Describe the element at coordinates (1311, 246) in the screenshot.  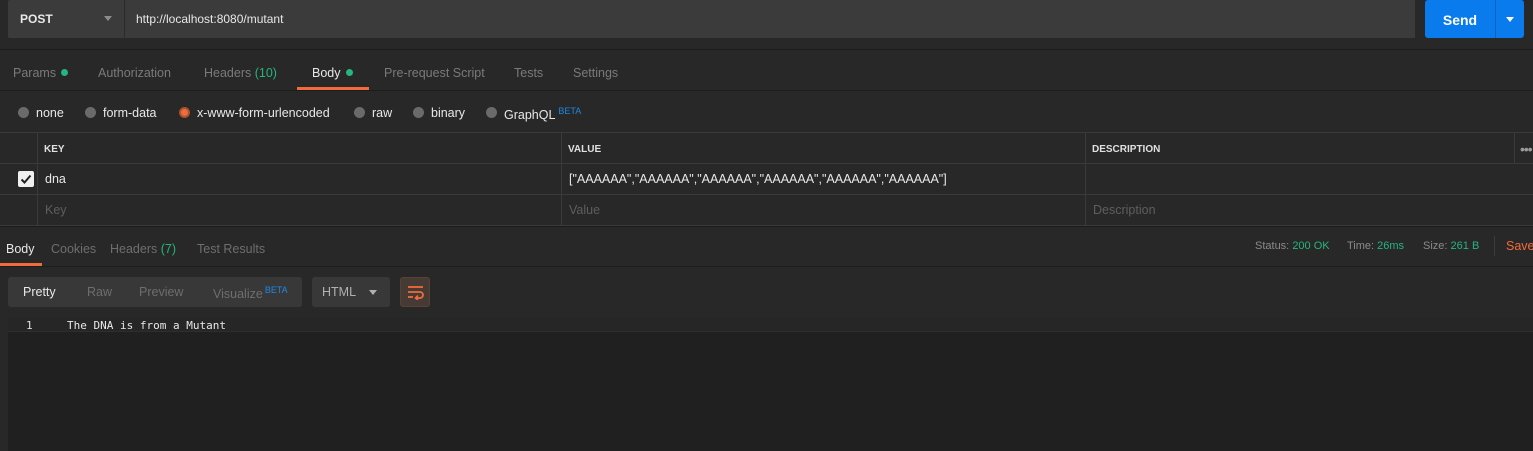
I see `status-value: 200 OK` at that location.